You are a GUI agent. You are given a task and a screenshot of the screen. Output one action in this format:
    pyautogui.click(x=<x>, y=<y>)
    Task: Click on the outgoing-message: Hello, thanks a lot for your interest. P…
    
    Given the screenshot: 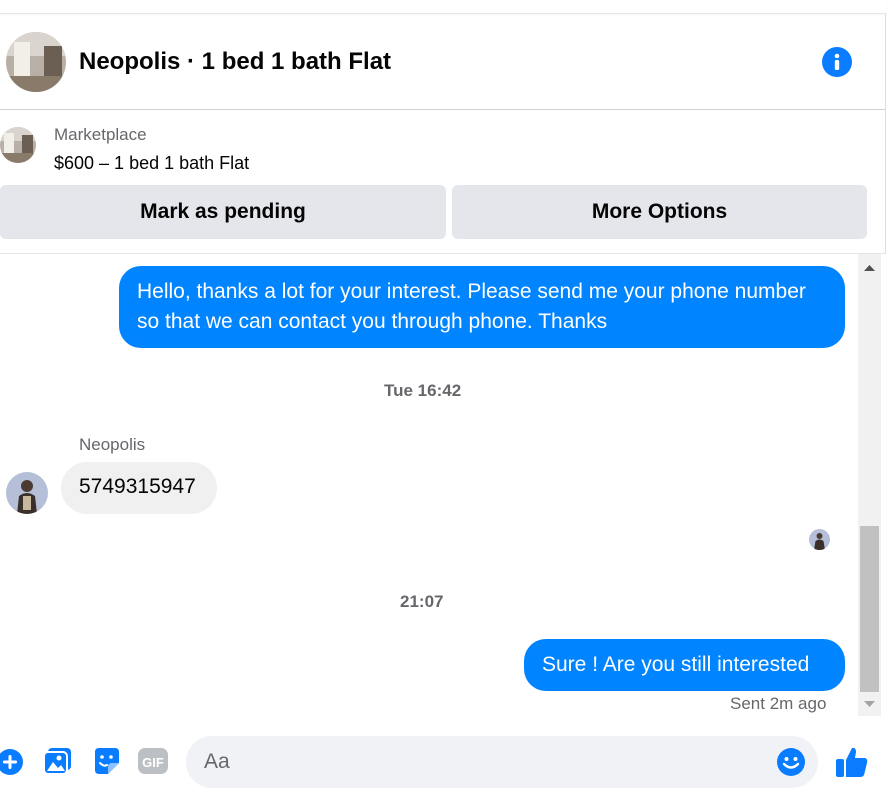 What is the action you would take?
    pyautogui.click(x=482, y=307)
    